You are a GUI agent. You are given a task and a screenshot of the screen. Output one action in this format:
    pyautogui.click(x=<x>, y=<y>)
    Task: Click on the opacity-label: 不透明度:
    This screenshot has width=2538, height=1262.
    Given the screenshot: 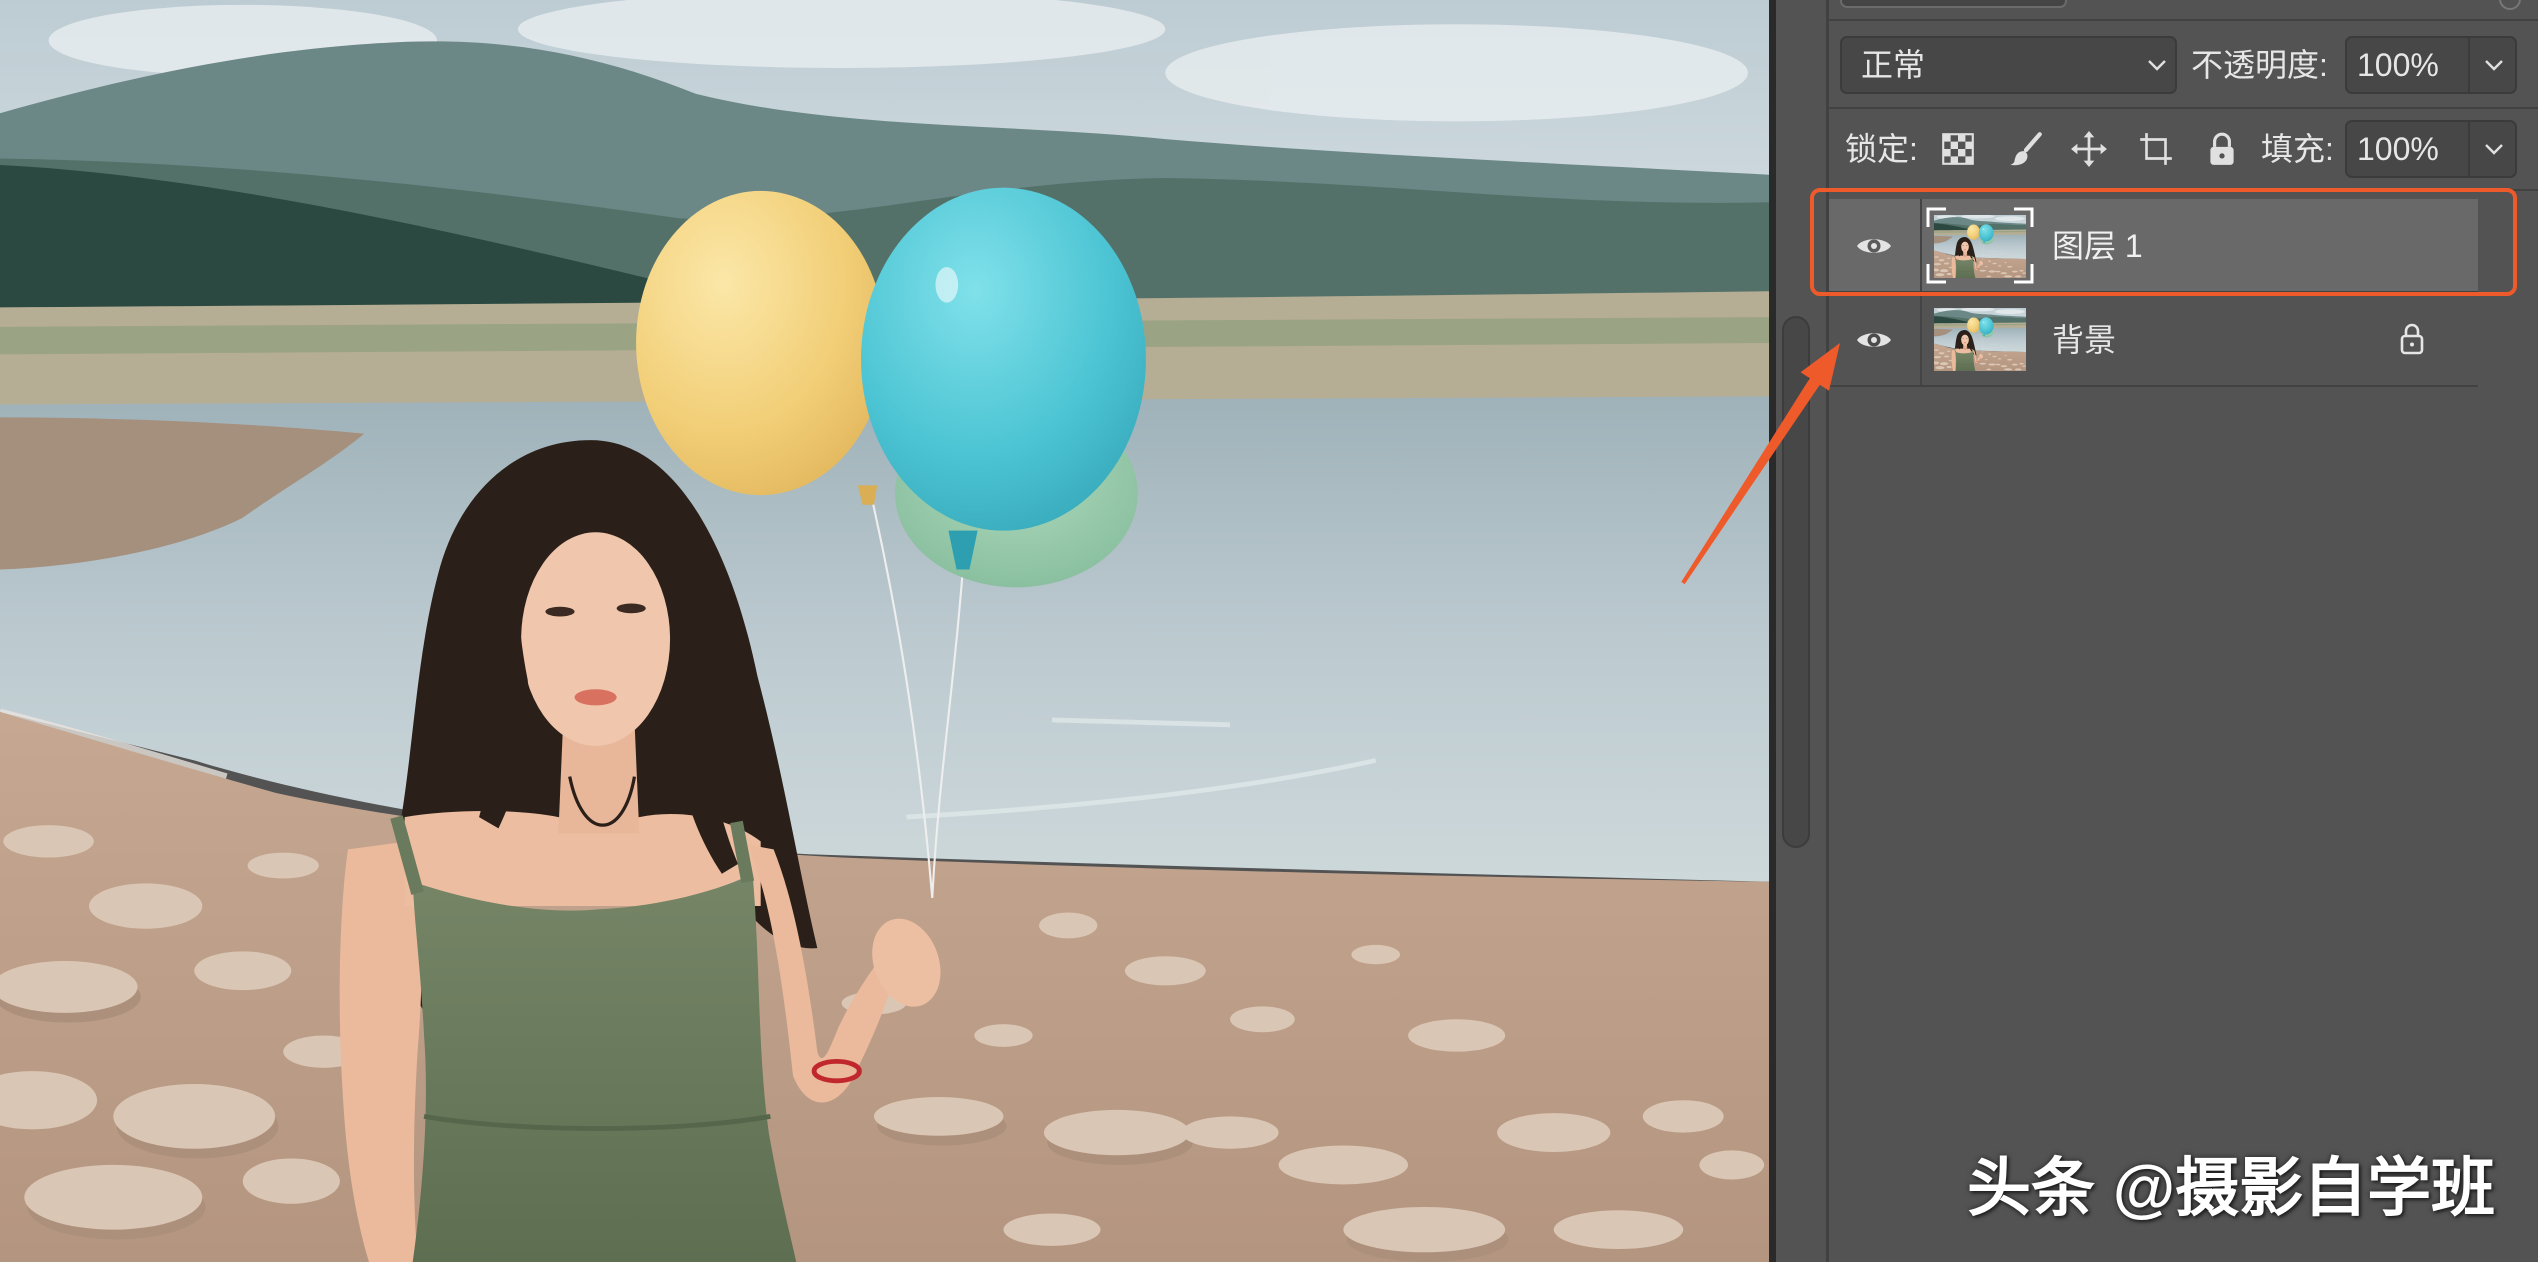 What is the action you would take?
    pyautogui.click(x=2259, y=65)
    